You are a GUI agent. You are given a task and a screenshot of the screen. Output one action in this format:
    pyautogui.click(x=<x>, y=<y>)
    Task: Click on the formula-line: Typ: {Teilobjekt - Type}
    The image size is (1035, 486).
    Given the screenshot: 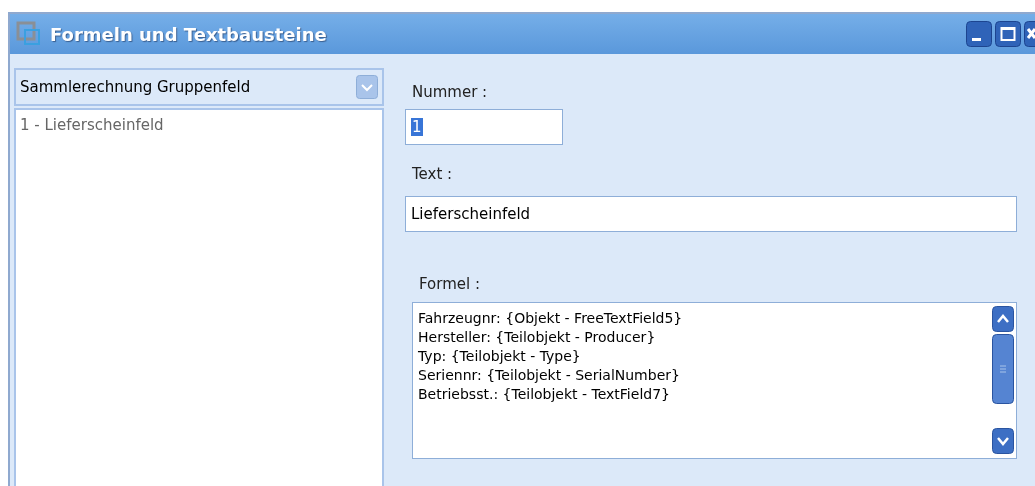 What is the action you would take?
    pyautogui.click(x=500, y=356)
    